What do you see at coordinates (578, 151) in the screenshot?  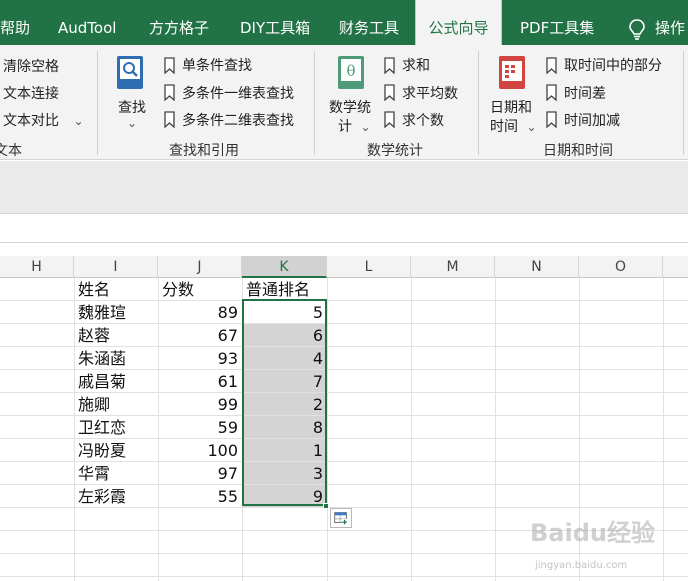 I see `group-label-date: 日期和时间` at bounding box center [578, 151].